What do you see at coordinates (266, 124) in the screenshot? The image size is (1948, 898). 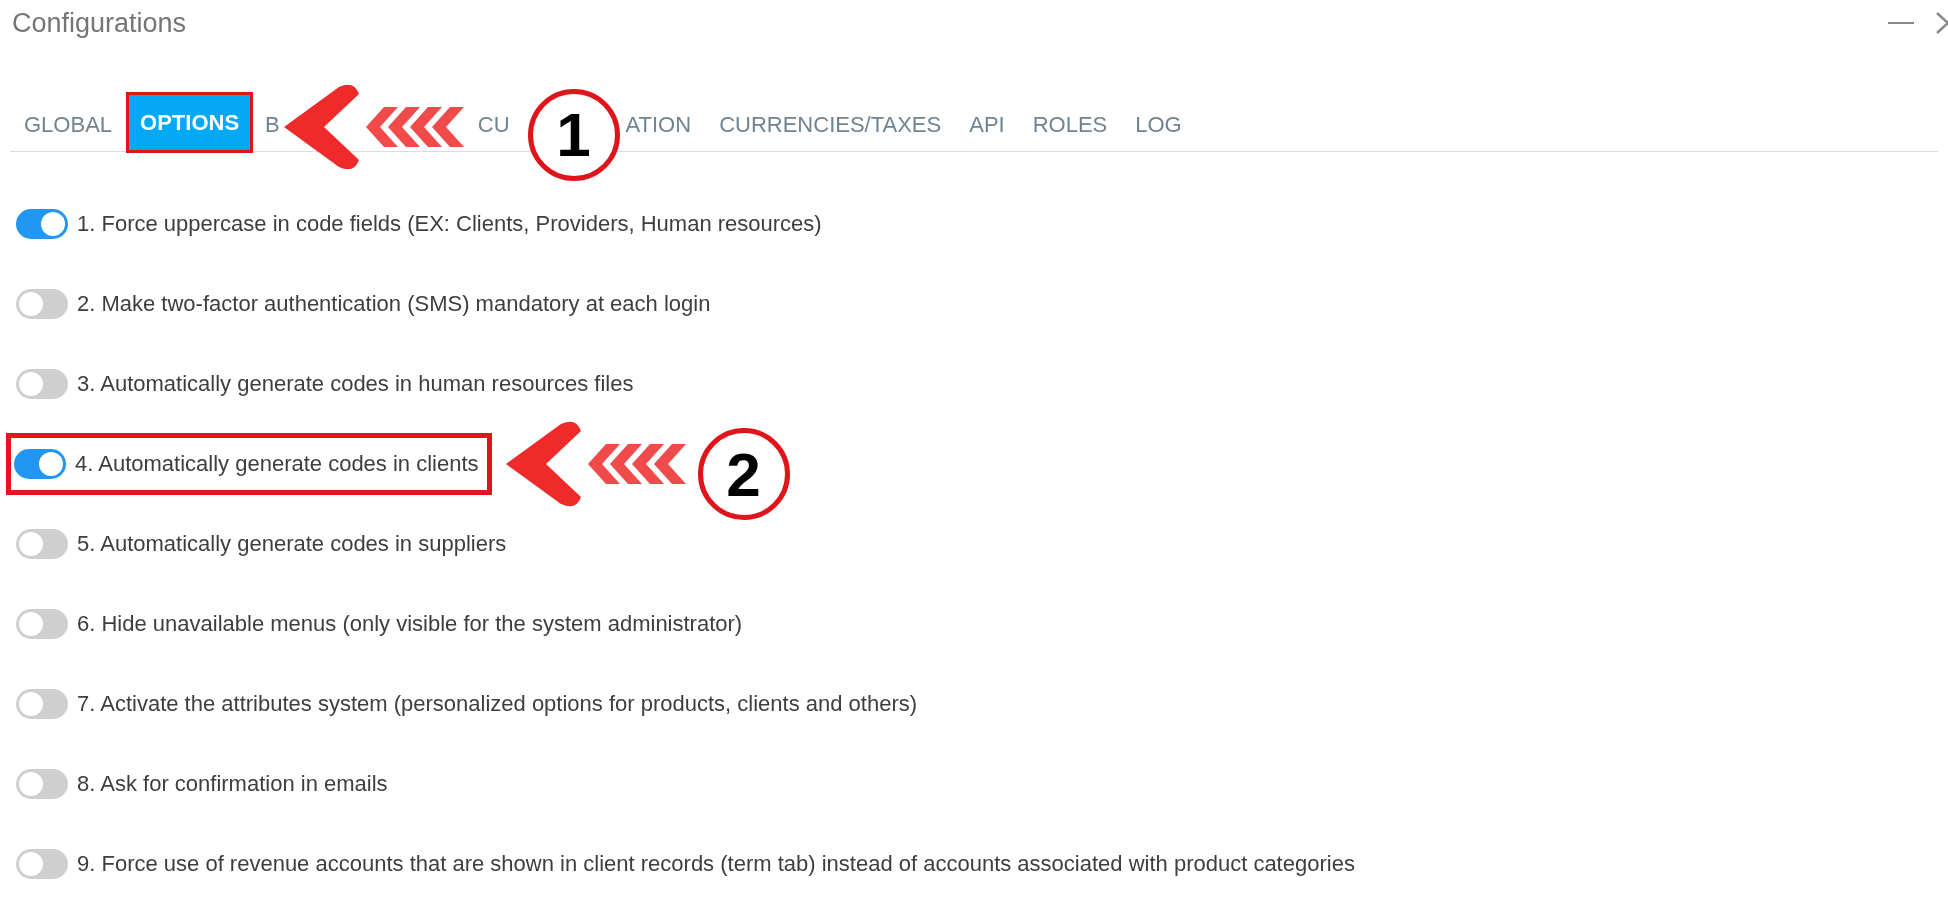 I see `tab: B` at bounding box center [266, 124].